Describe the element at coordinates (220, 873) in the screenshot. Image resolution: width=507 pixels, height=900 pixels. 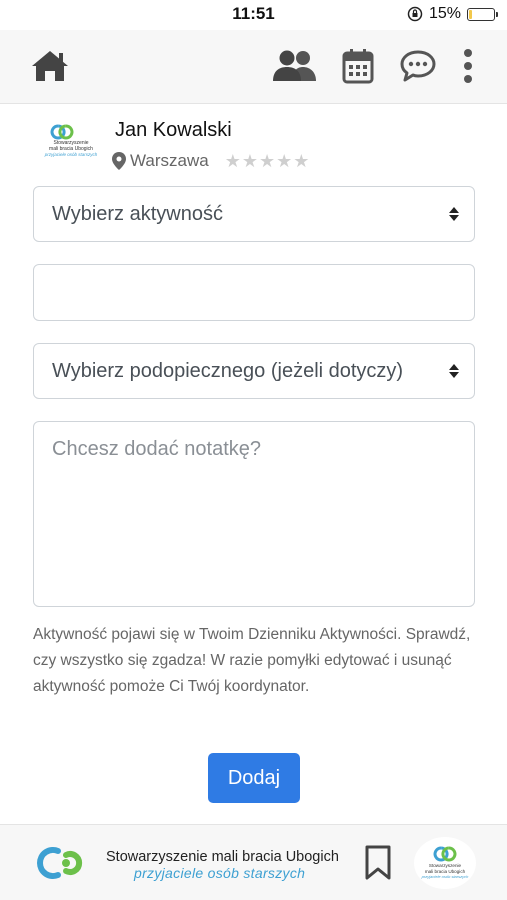
I see `footer-subtitle: przyjaciele osób starszych` at that location.